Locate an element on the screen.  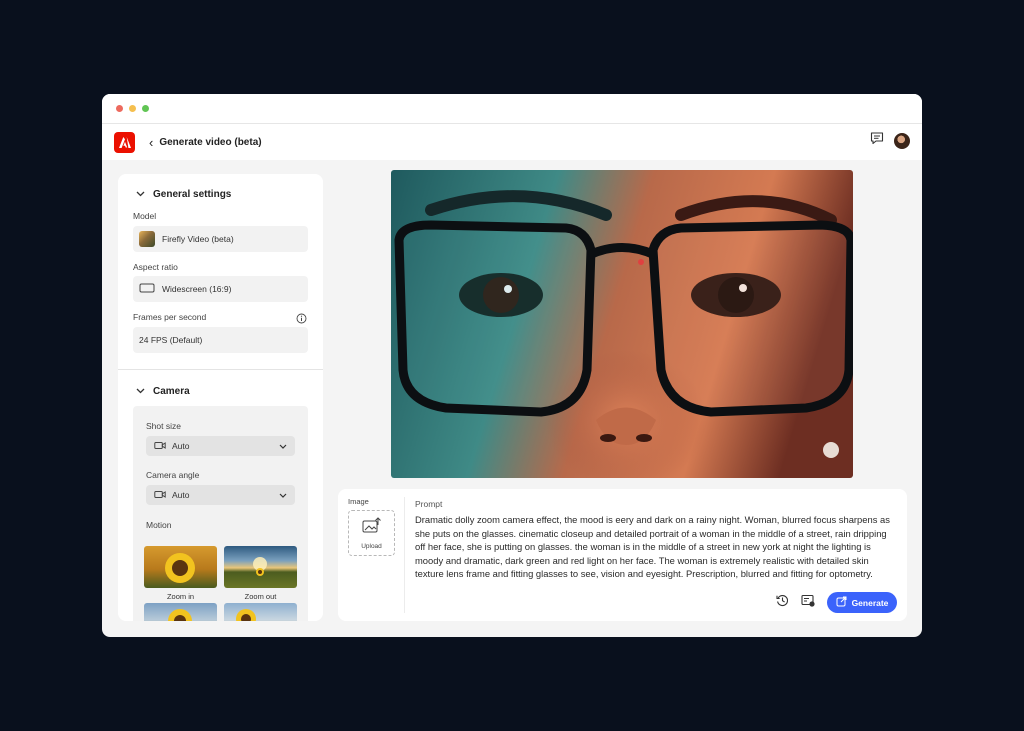
feedback-icon is located at coordinates (877, 141).